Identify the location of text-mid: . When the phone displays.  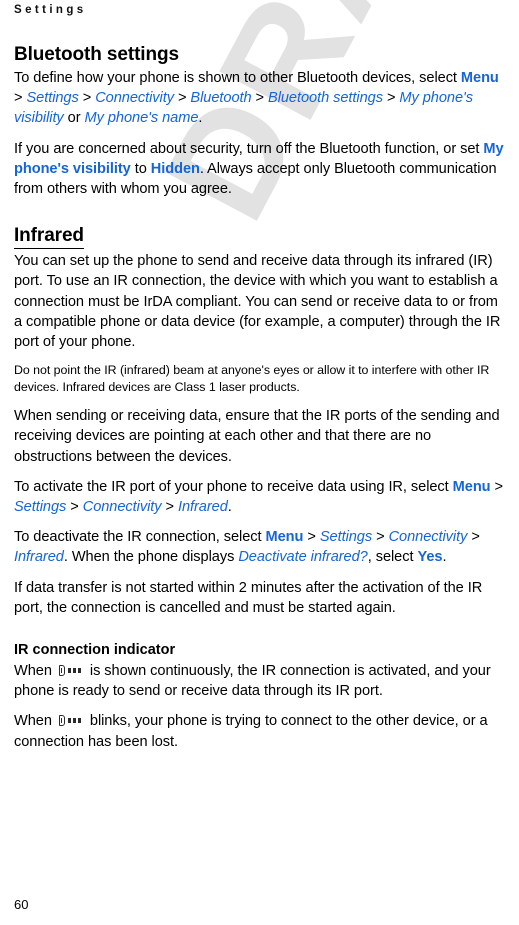
(151, 557).